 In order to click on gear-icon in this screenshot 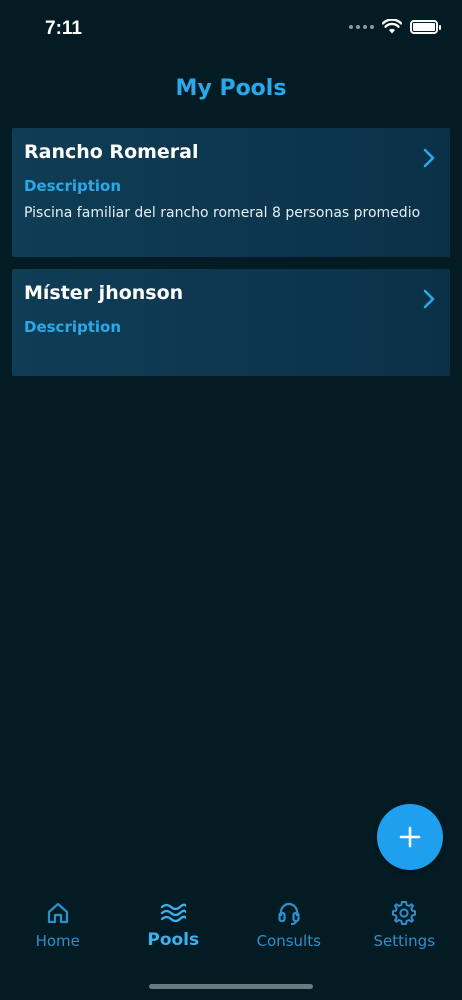, I will do `click(404, 913)`.